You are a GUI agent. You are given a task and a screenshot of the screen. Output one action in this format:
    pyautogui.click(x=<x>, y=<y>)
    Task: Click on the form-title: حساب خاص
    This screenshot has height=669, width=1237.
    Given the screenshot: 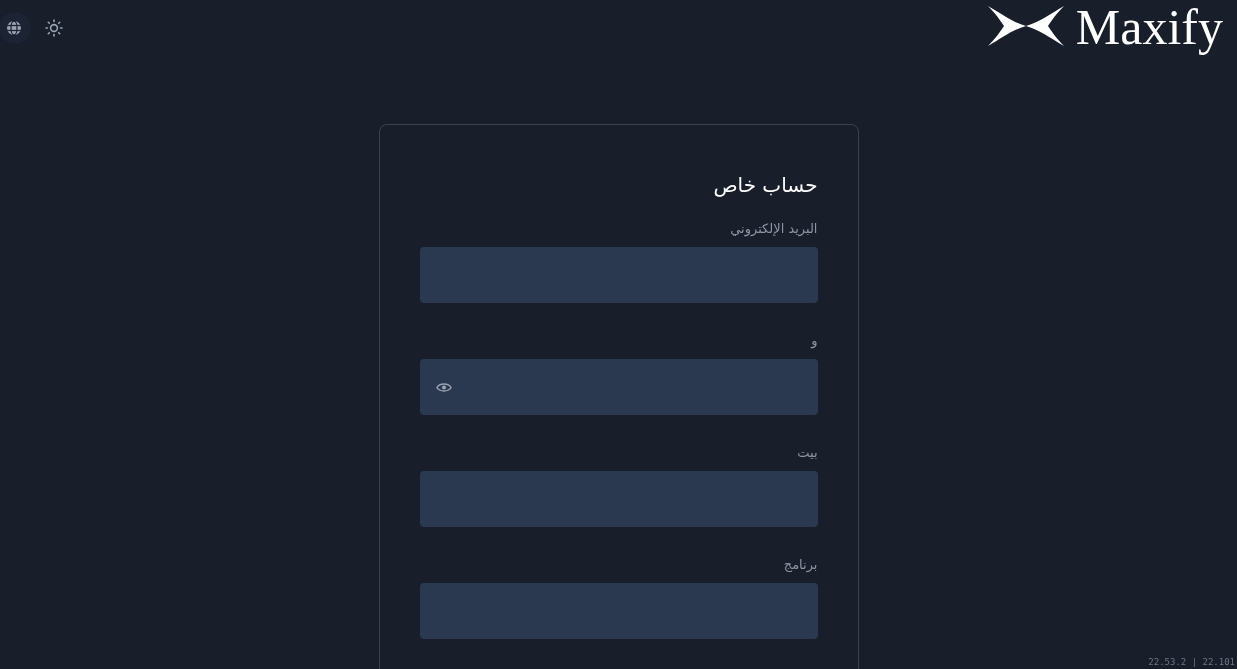 What is the action you would take?
    pyautogui.click(x=765, y=185)
    